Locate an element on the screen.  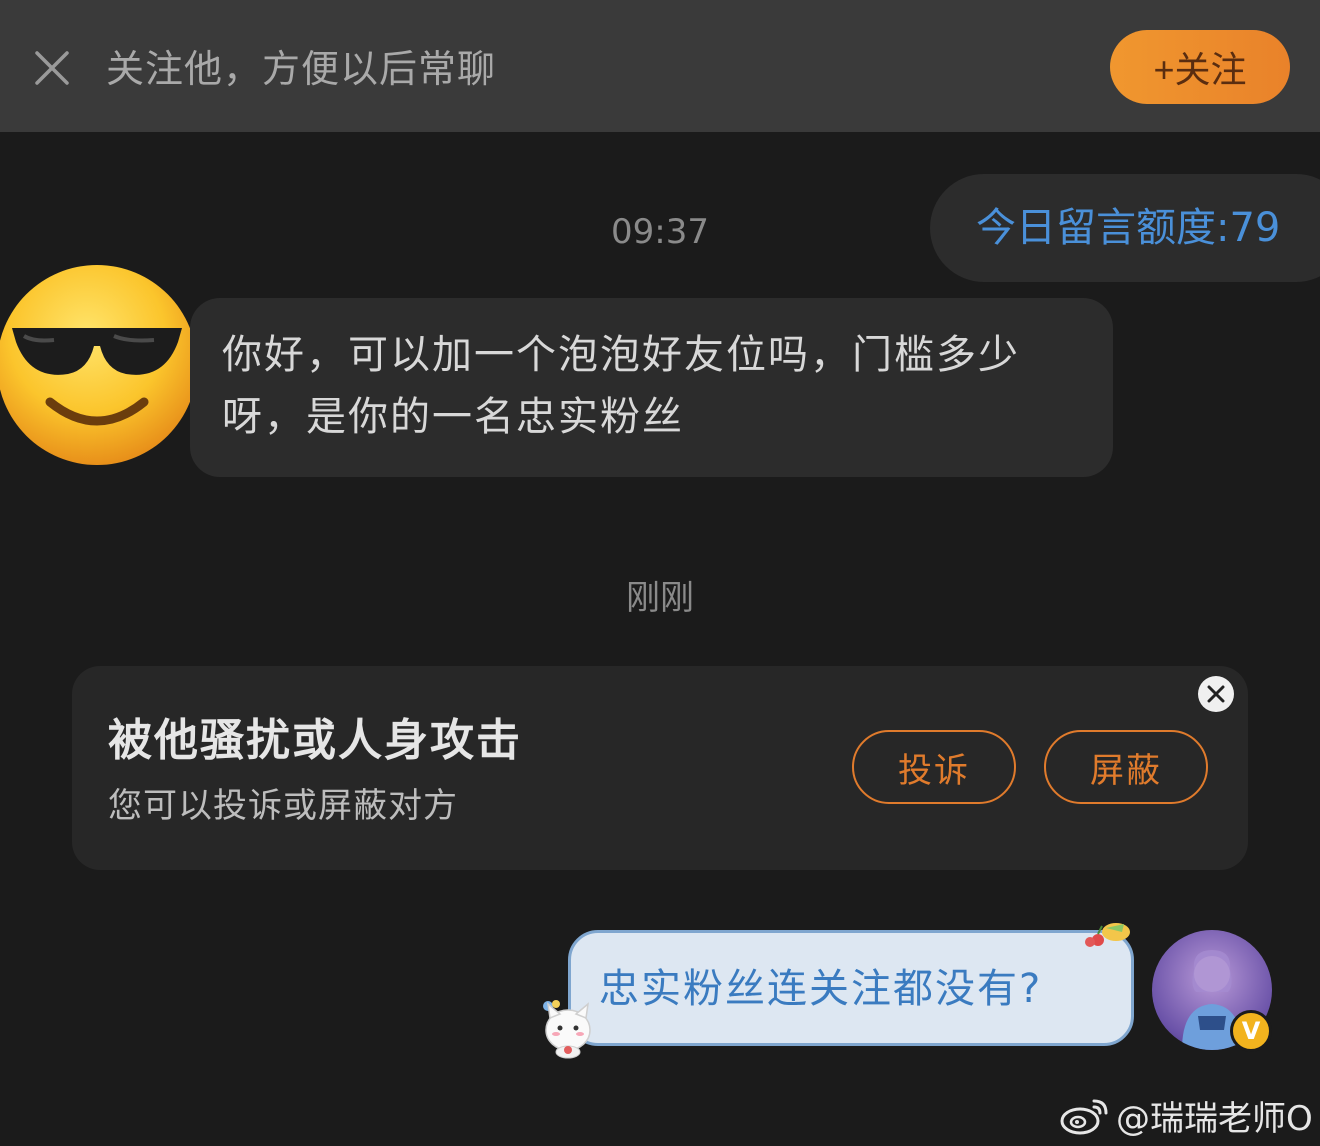
safety-card-subtitle: 您可以投诉或屏蔽对方 is located at coordinates (283, 806).